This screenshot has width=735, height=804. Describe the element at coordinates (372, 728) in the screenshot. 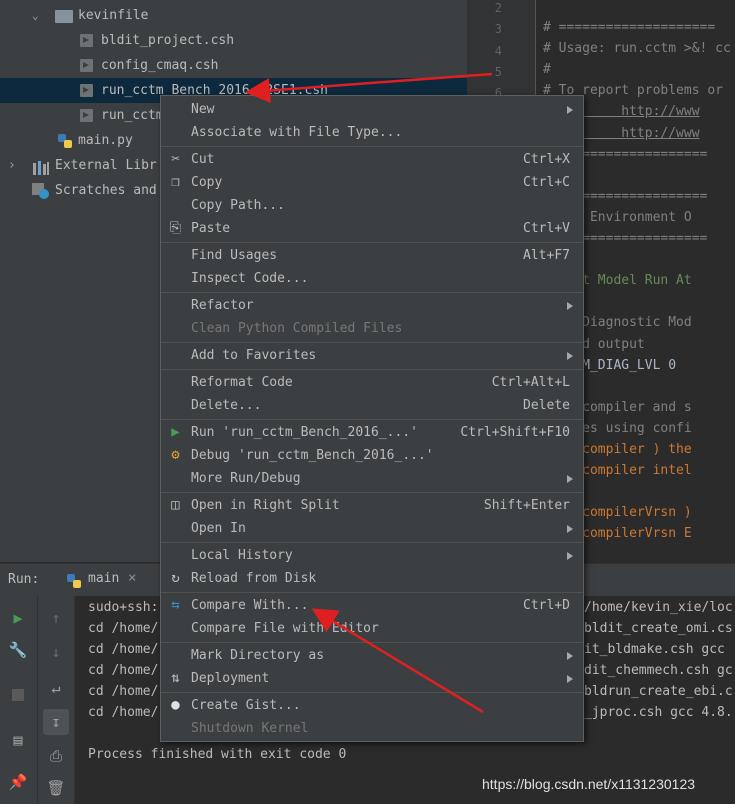

I see `menu-item-shutdown-kernel: Shutdown Kernel` at that location.